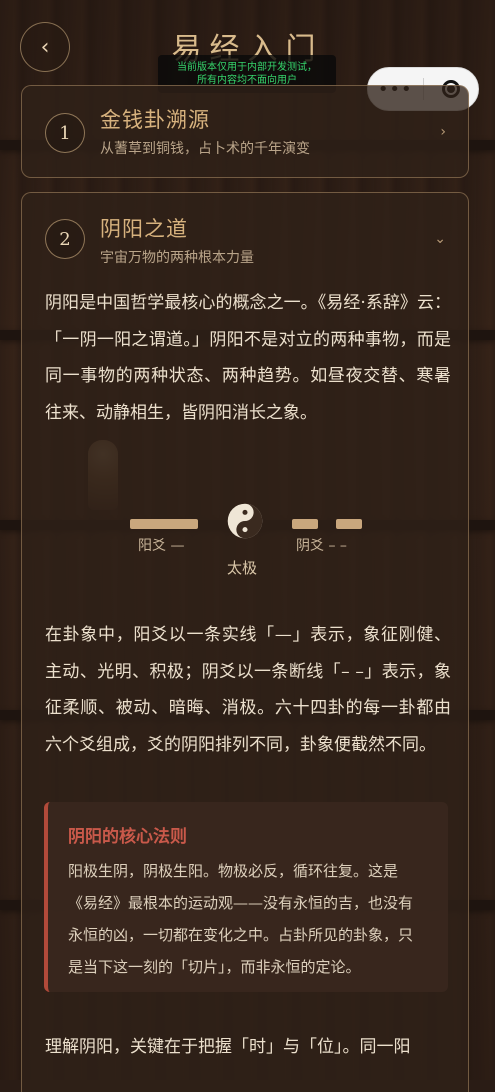  Describe the element at coordinates (65, 239) in the screenshot. I see `section-number: 2` at that location.